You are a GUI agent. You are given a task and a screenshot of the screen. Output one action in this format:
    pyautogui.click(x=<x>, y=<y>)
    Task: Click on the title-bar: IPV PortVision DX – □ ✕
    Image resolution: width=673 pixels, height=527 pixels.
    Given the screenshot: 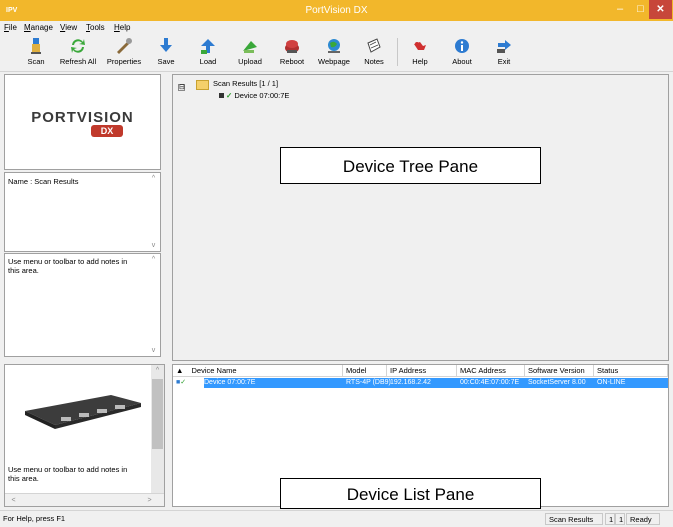 What is the action you would take?
    pyautogui.click(x=336, y=10)
    